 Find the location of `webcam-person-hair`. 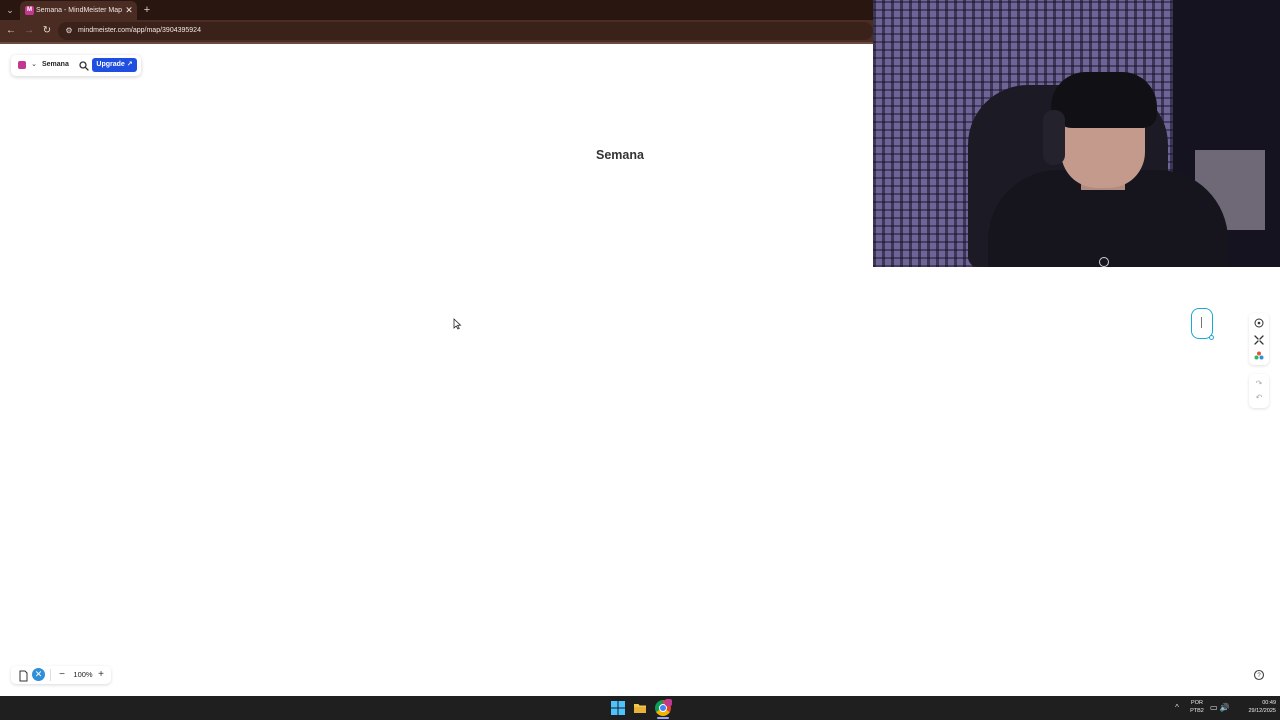

webcam-person-hair is located at coordinates (1104, 100).